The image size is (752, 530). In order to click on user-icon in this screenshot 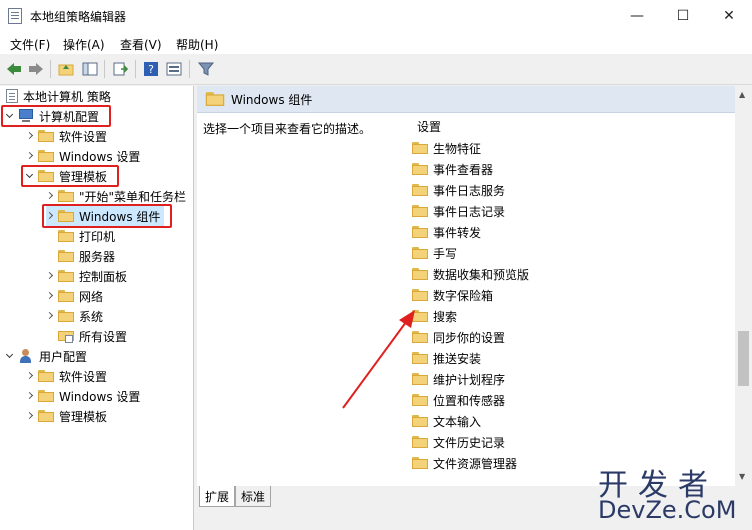, I will do `click(26, 356)`.